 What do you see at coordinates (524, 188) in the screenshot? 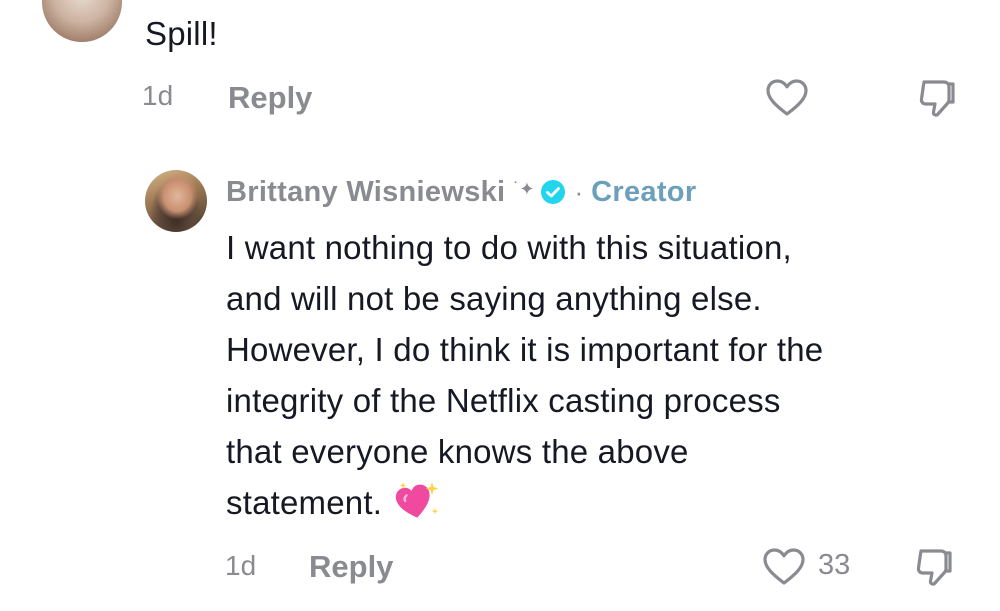
I see `sparkle-icon: ˙✦` at bounding box center [524, 188].